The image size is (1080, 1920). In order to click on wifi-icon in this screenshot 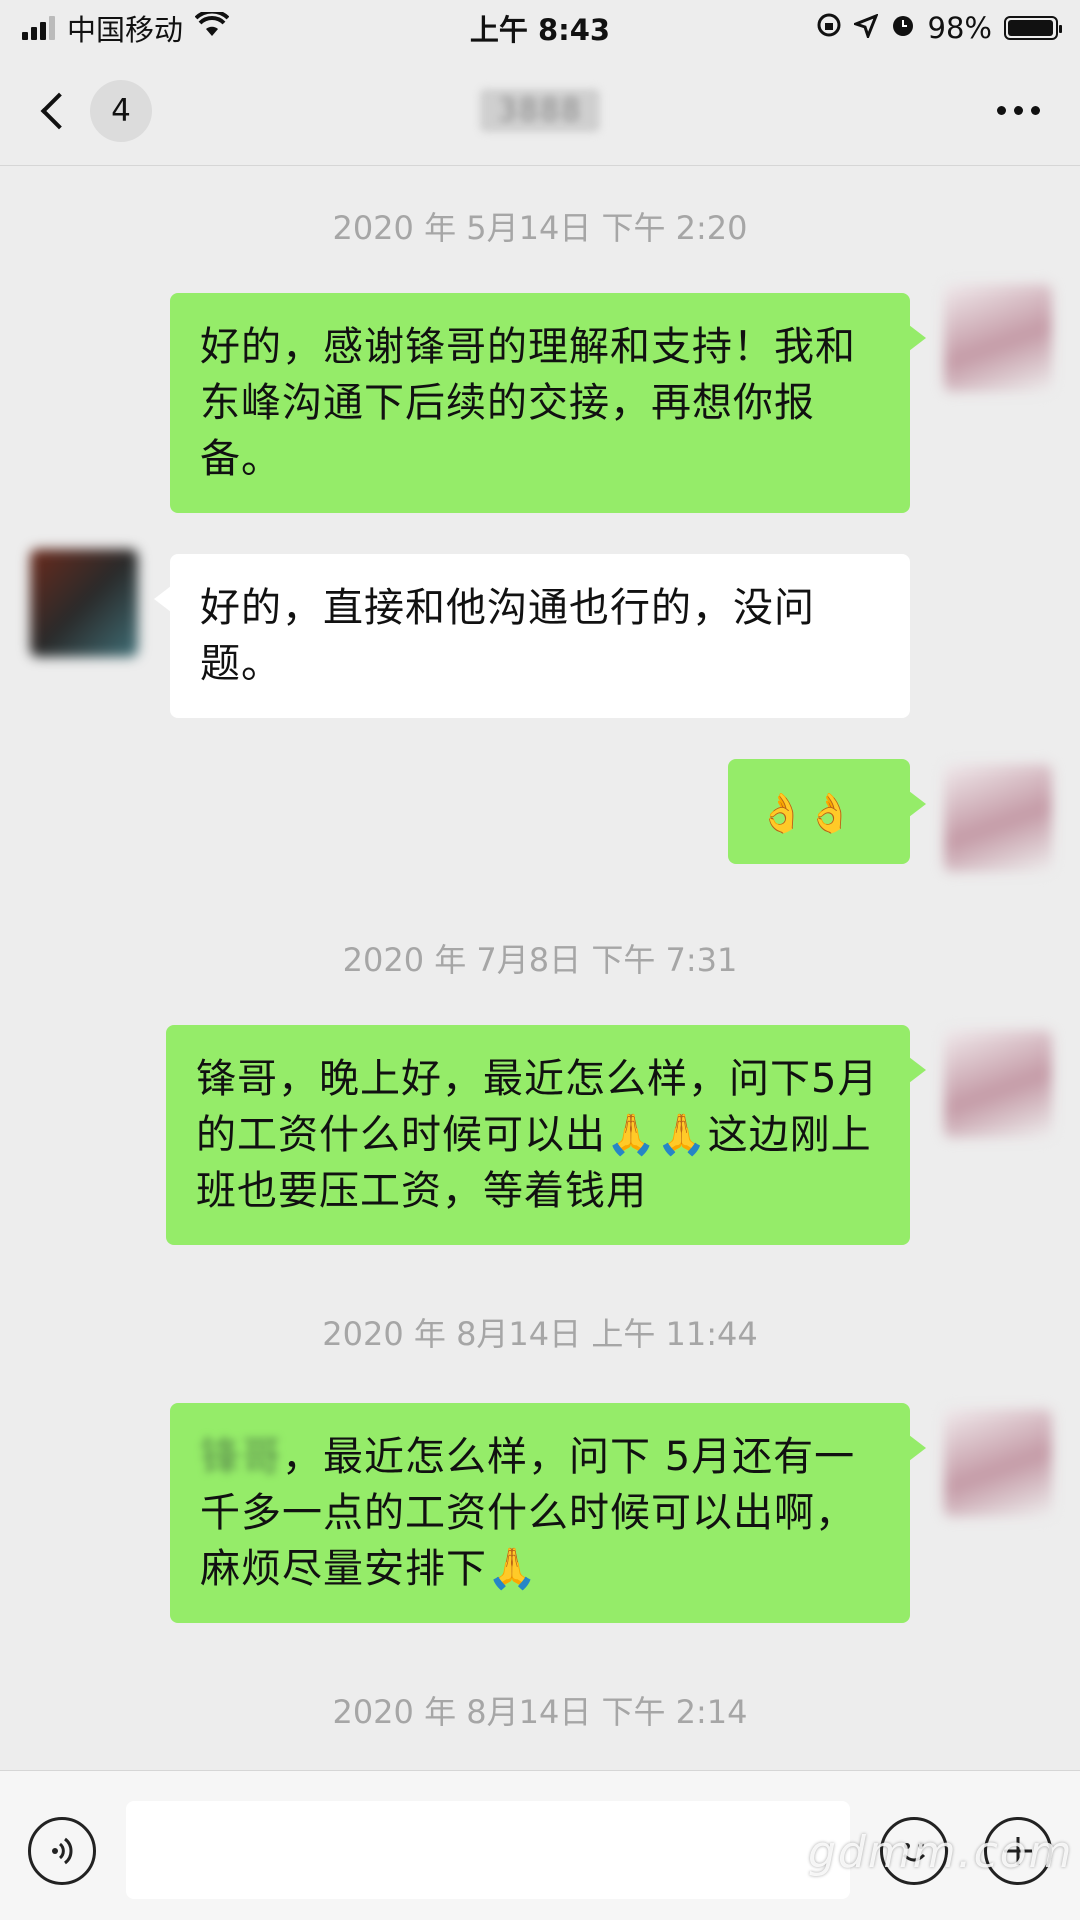, I will do `click(212, 27)`.